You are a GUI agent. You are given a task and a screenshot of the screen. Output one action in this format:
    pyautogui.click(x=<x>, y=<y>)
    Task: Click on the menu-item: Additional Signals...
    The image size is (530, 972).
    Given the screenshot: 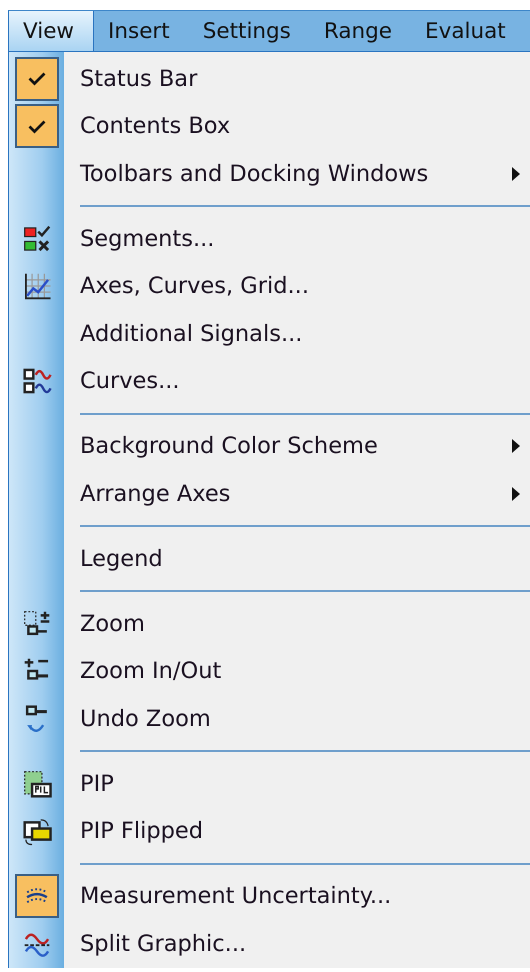 What is the action you would take?
    pyautogui.click(x=269, y=334)
    